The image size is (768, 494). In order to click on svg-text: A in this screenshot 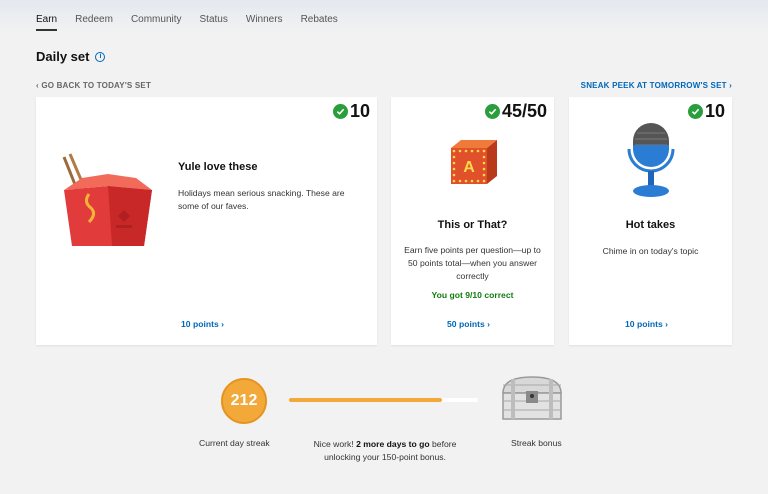, I will do `click(469, 167)`.